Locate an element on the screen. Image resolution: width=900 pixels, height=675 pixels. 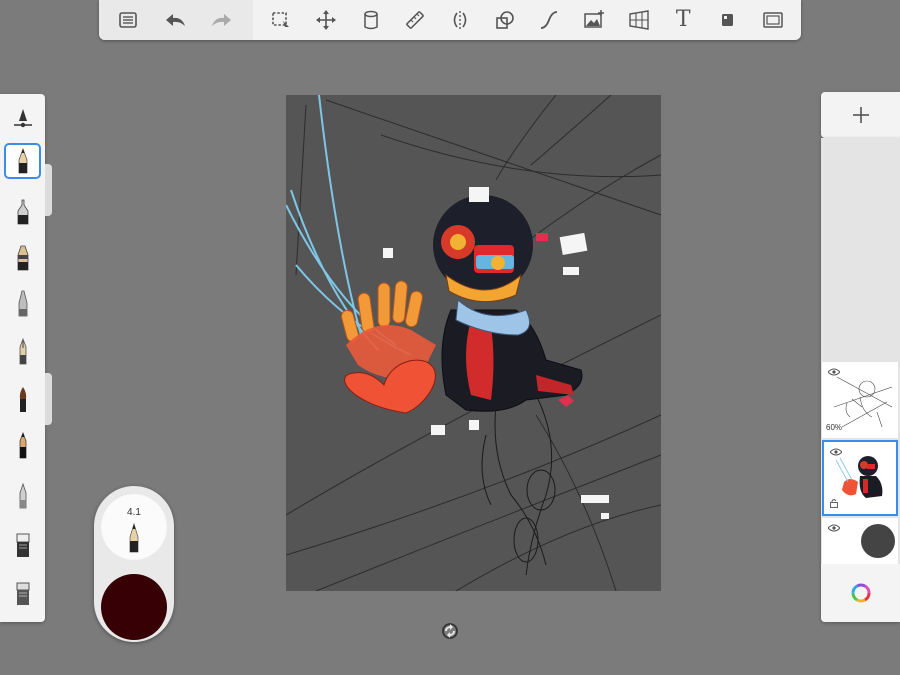
layer-sketch: 60% is located at coordinates (860, 400).